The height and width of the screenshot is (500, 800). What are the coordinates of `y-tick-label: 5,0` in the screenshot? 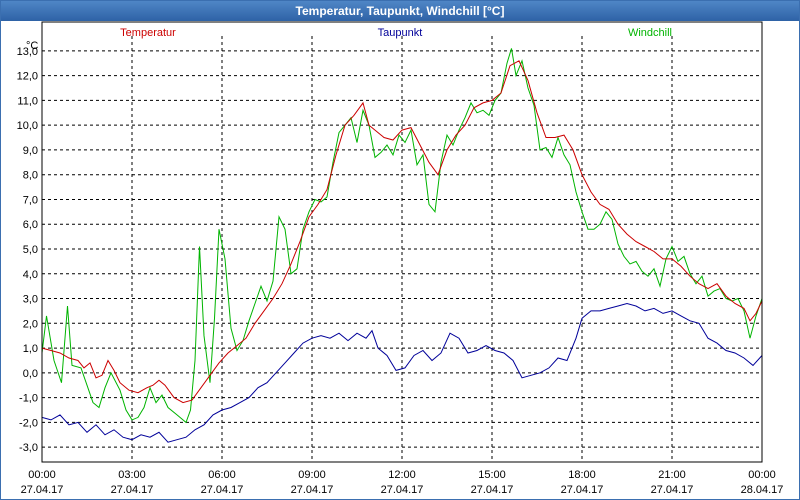 It's located at (30, 250).